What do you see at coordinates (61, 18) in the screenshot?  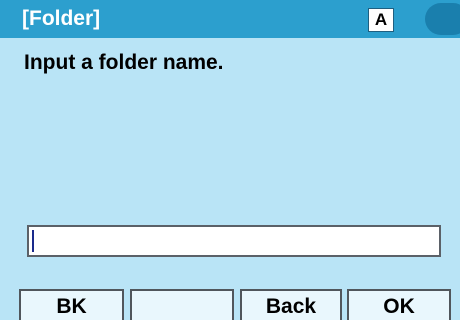 I see `screen-title: [Folder]` at bounding box center [61, 18].